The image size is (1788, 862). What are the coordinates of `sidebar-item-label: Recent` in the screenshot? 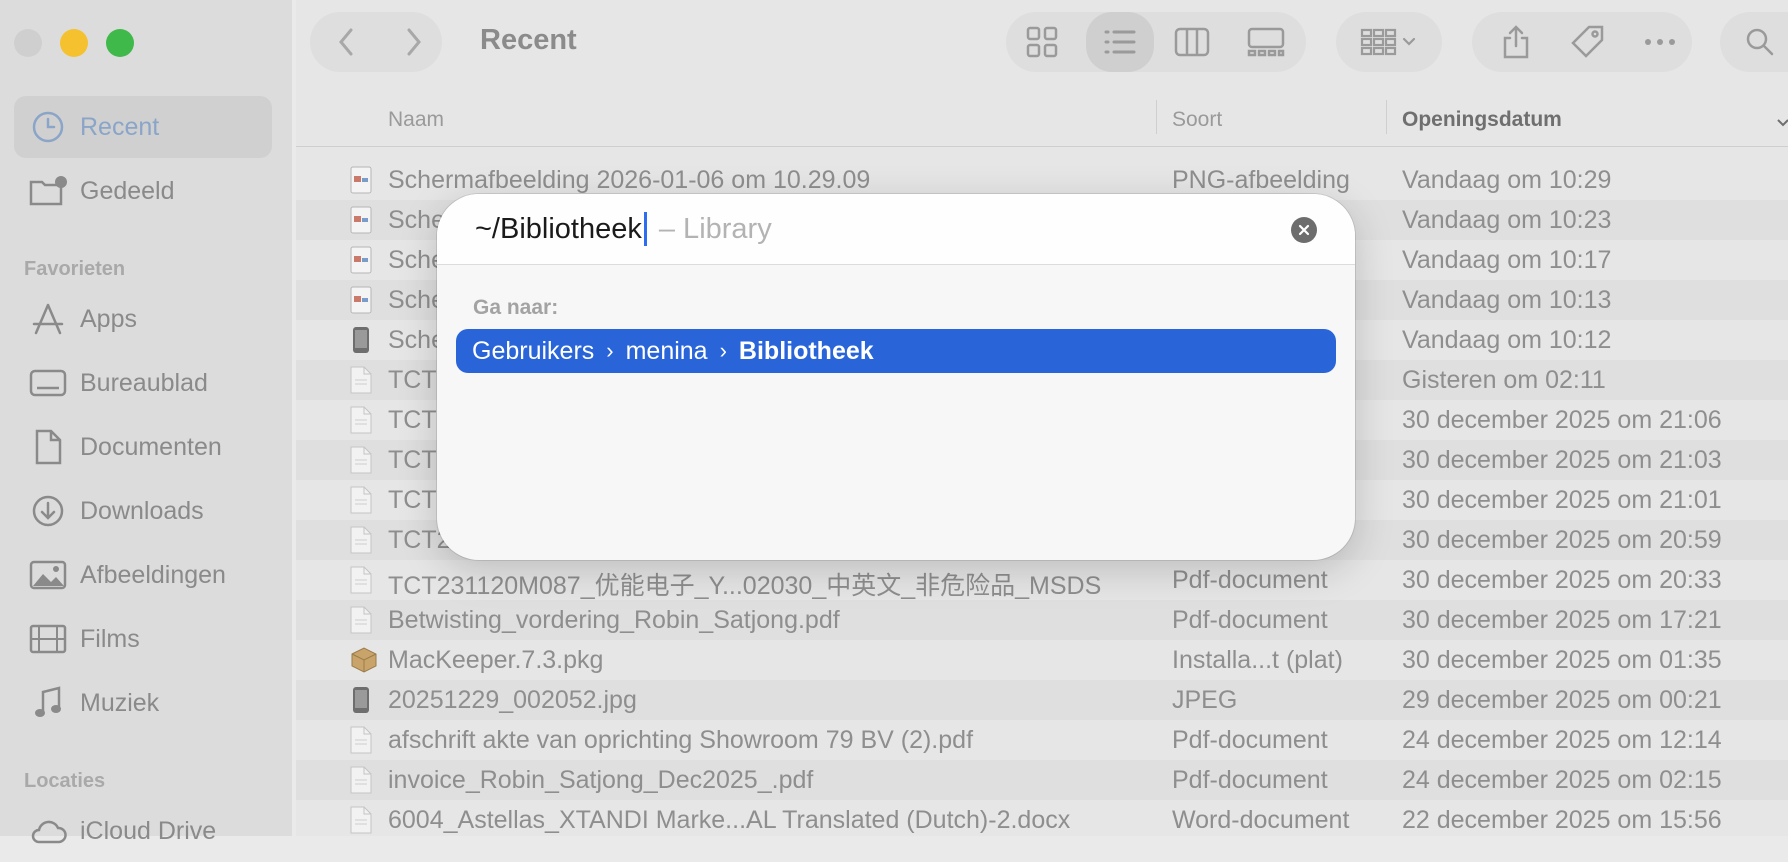 It's located at (120, 126).